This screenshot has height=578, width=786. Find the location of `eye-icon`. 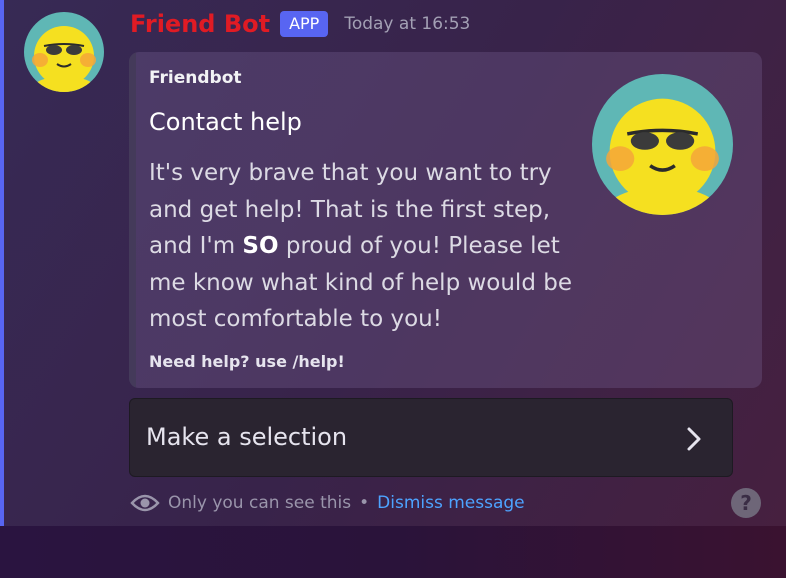

eye-icon is located at coordinates (145, 503).